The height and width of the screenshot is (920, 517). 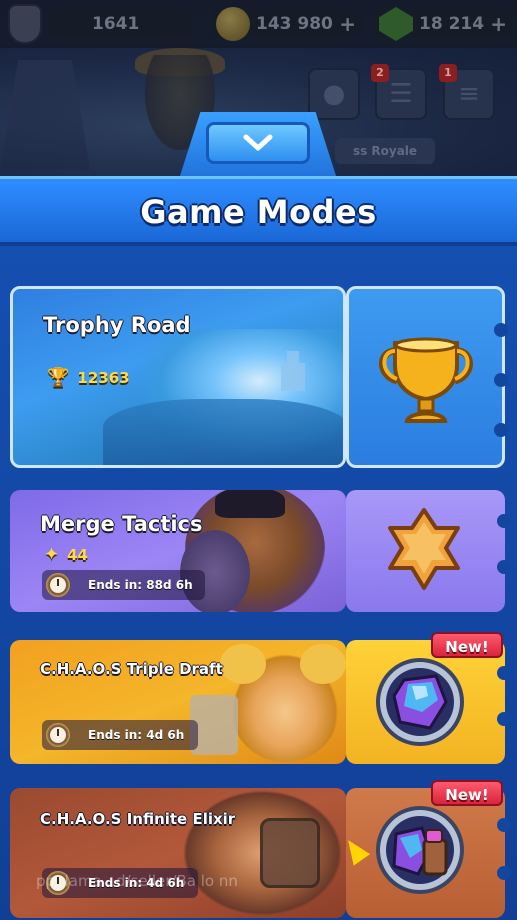 I want to click on timer-text: Ends in: 88d 6h, so click(x=140, y=585).